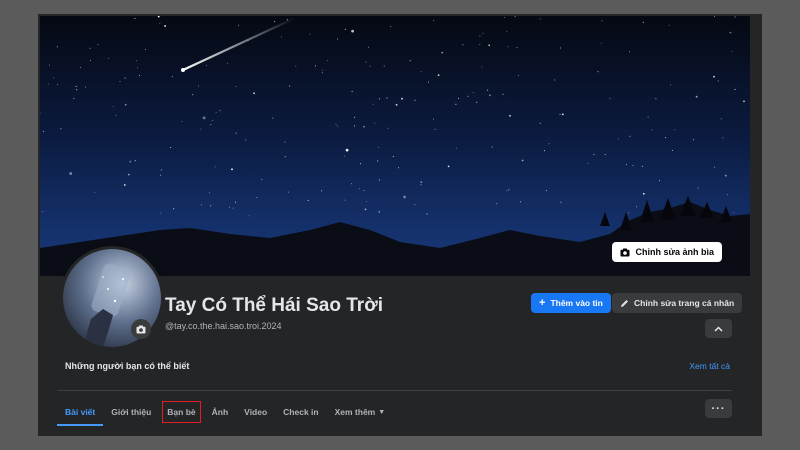 This screenshot has width=800, height=450. What do you see at coordinates (624, 303) in the screenshot?
I see `pencil-icon` at bounding box center [624, 303].